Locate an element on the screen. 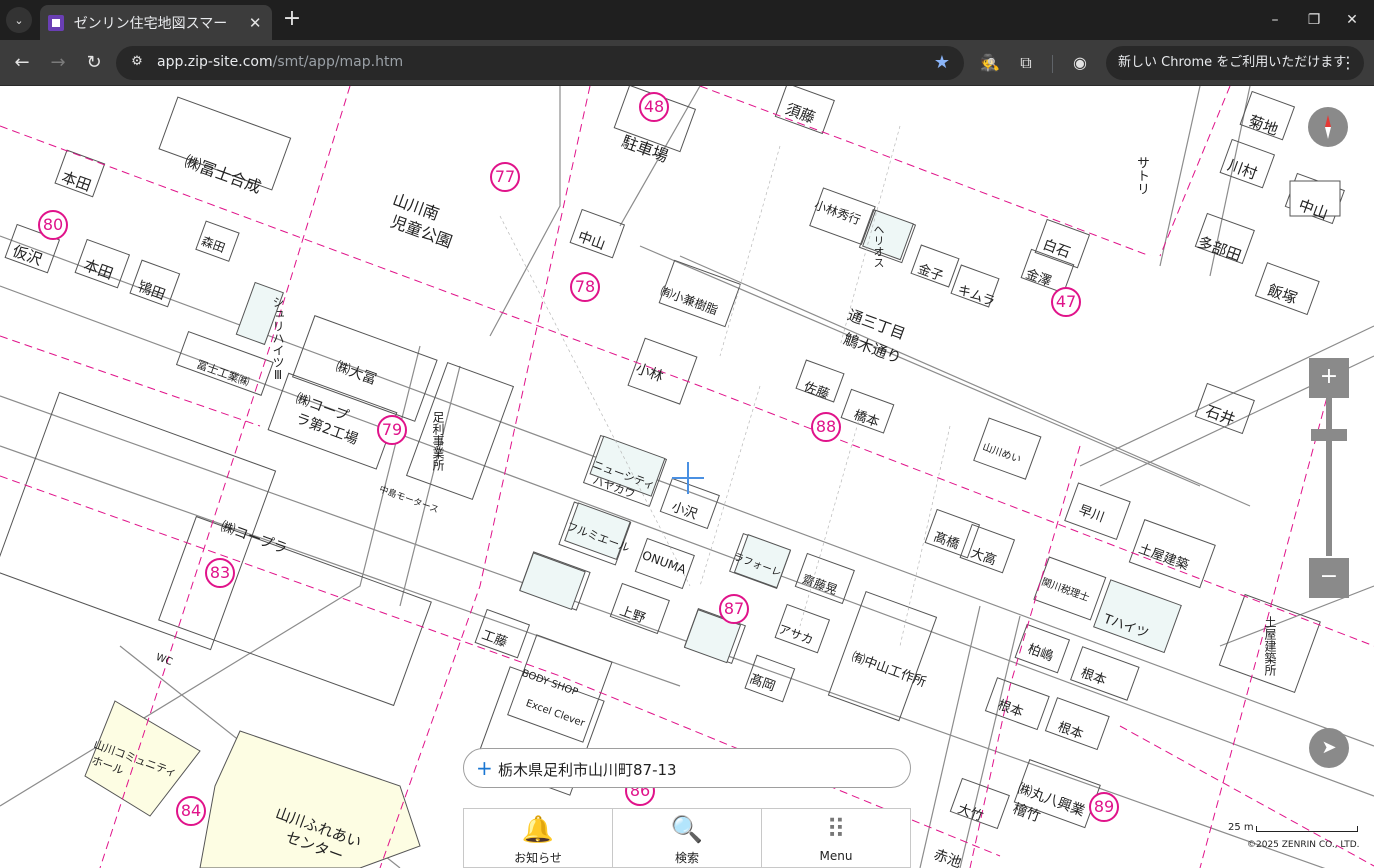 The image size is (1374, 868). map-pin: 80 is located at coordinates (53, 225).